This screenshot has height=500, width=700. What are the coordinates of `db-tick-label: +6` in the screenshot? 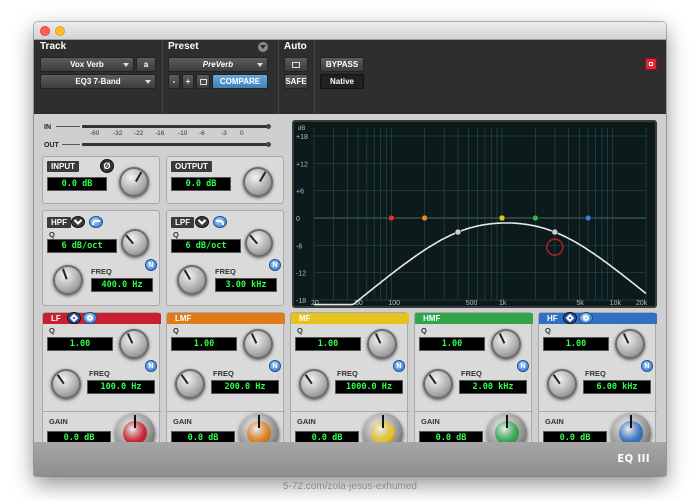 It's located at (300, 192).